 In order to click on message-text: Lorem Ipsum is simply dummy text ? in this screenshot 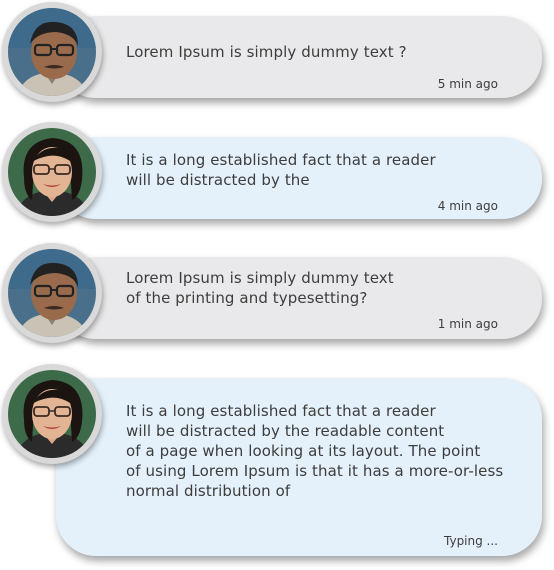, I will do `click(266, 52)`.